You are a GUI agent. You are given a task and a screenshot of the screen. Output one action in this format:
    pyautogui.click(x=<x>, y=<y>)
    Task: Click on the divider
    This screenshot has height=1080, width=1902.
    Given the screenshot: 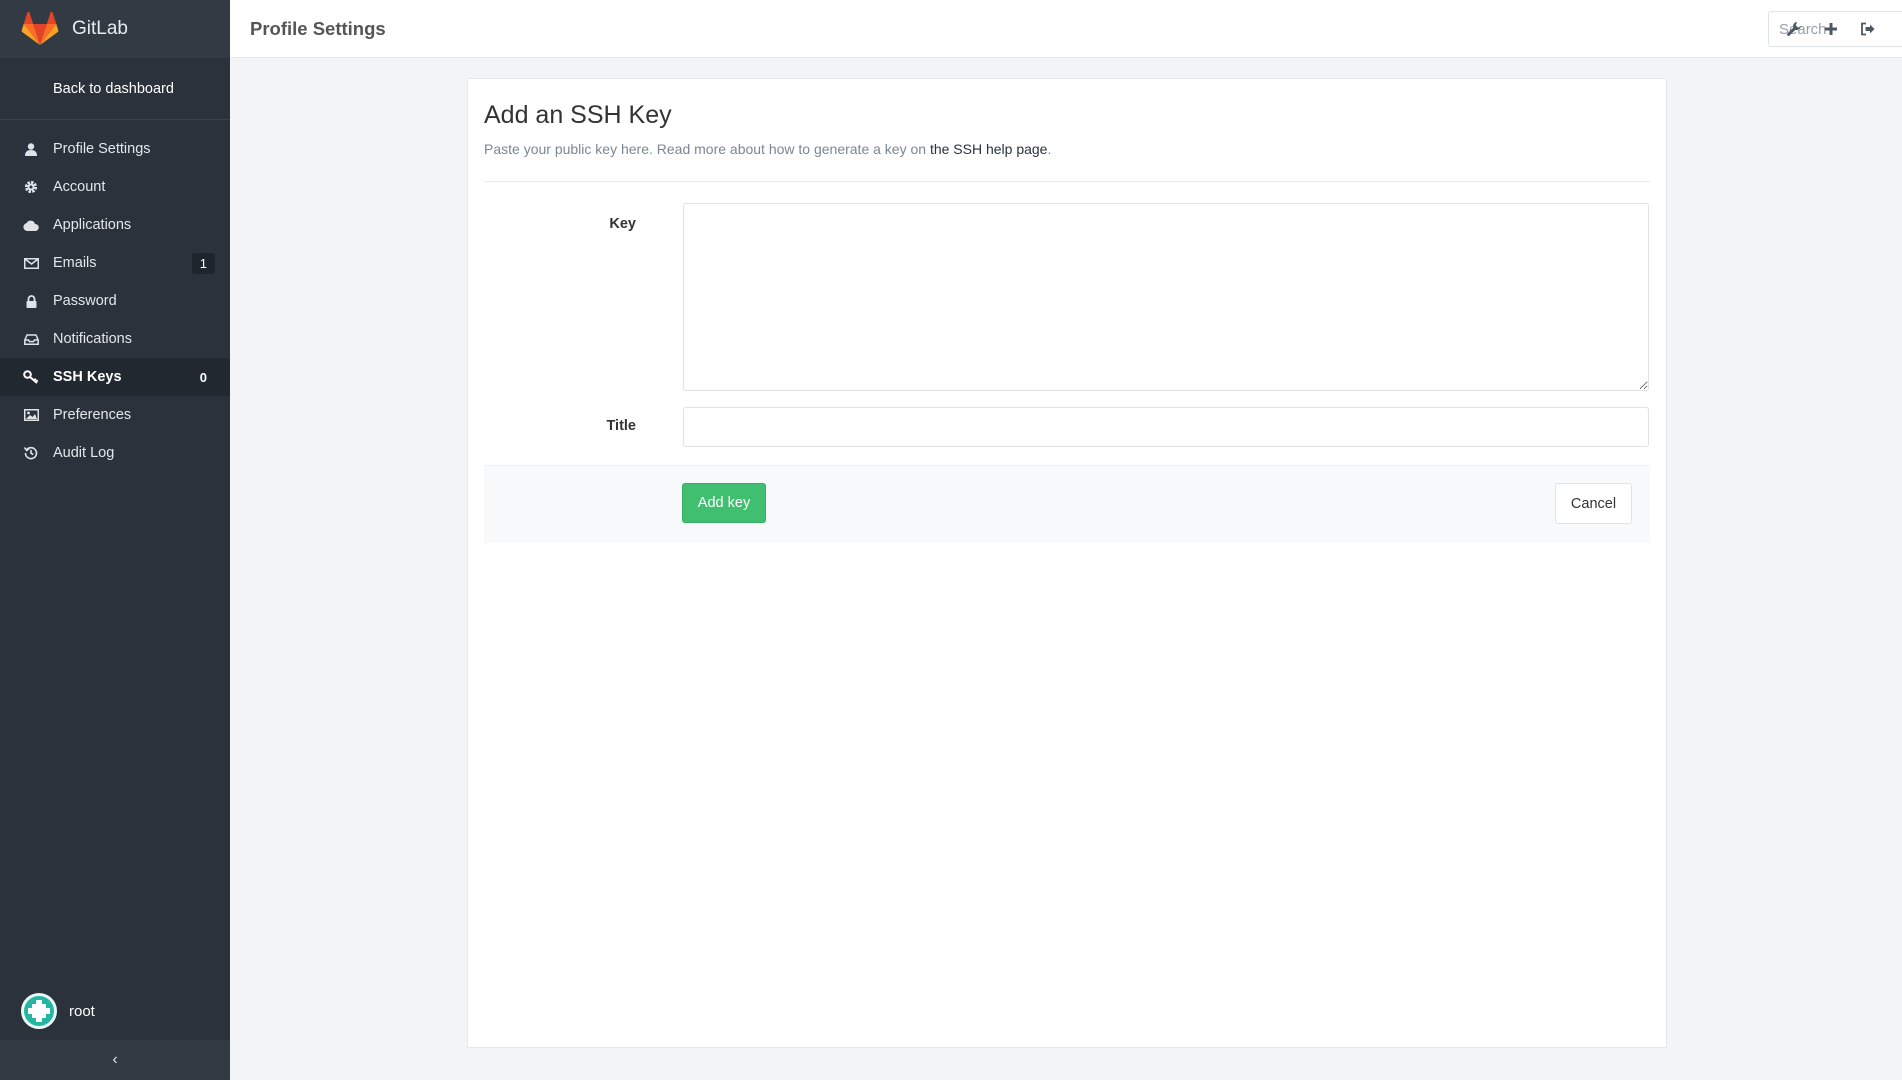 What is the action you would take?
    pyautogui.click(x=1067, y=181)
    